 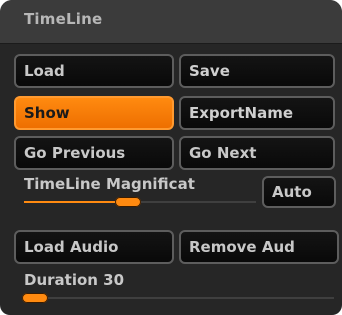 What do you see at coordinates (94, 71) in the screenshot?
I see `load-button: Load` at bounding box center [94, 71].